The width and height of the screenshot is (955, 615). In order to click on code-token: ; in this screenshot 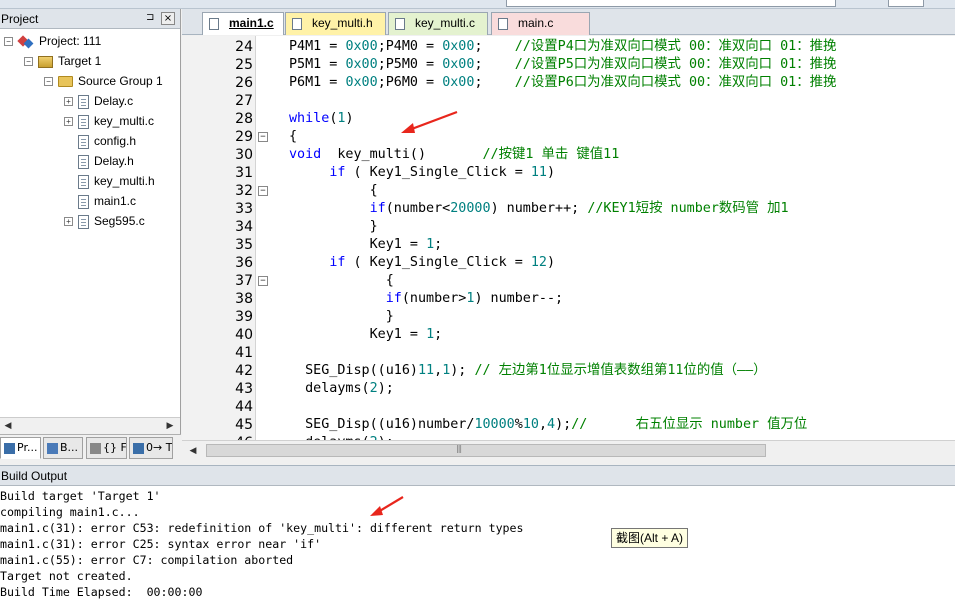, I will do `click(494, 46)`.